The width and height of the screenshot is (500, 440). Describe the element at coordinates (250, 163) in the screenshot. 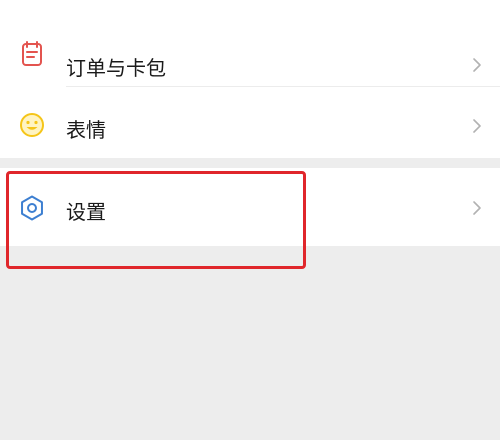

I see `section-gap` at that location.